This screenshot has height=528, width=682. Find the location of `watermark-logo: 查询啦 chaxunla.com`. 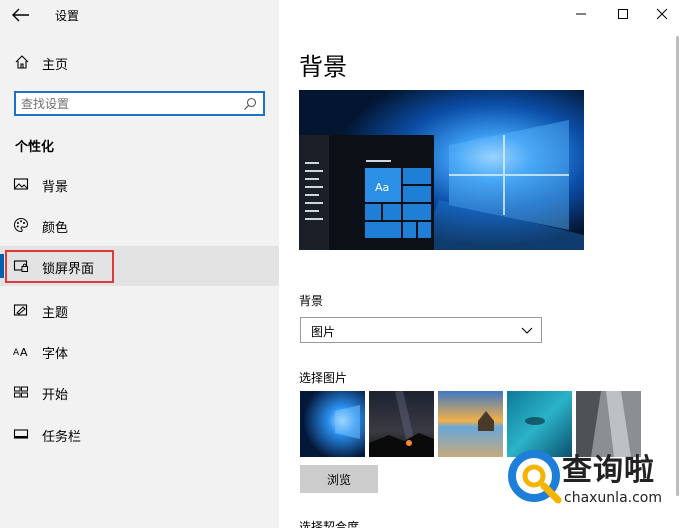

watermark-logo: 查询啦 chaxunla.com is located at coordinates (594, 485).